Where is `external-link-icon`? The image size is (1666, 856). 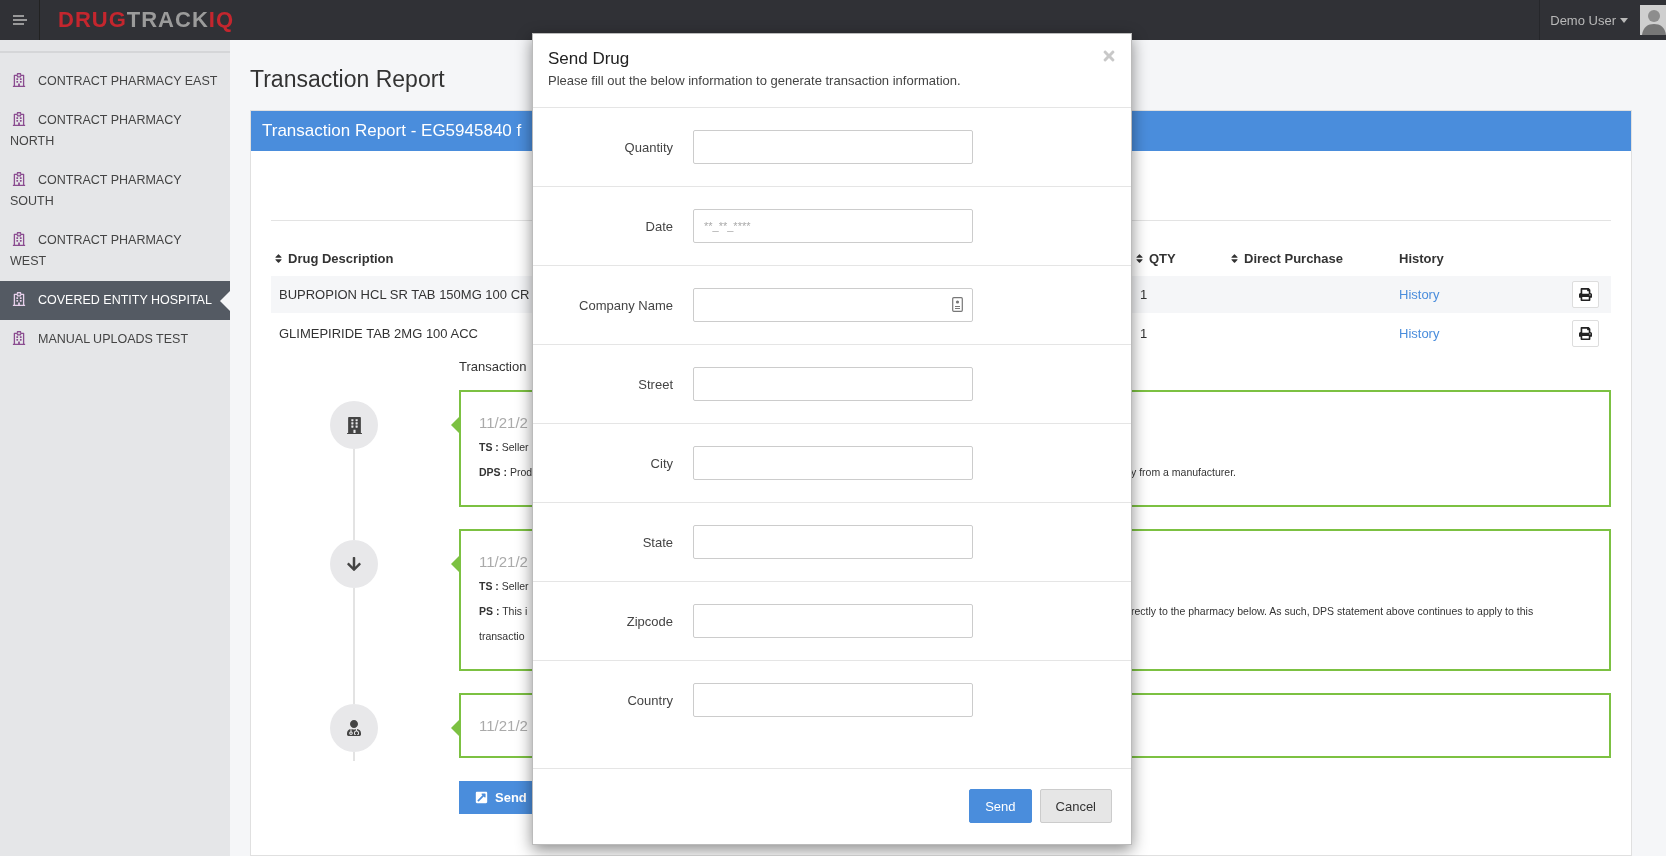
external-link-icon is located at coordinates (481, 797).